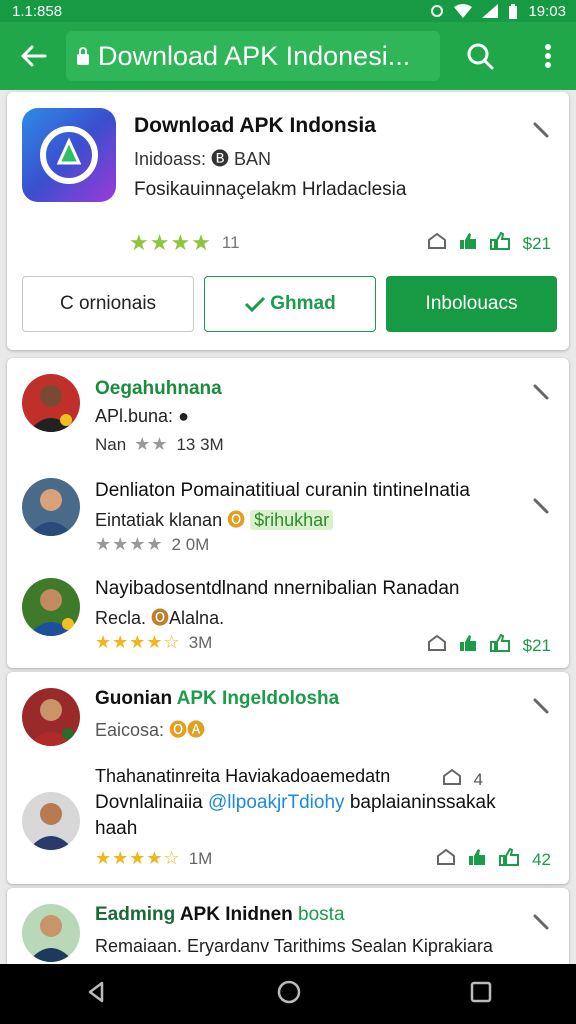 This screenshot has height=1024, width=576. Describe the element at coordinates (490, 11) in the screenshot. I see `signal-icon` at that location.